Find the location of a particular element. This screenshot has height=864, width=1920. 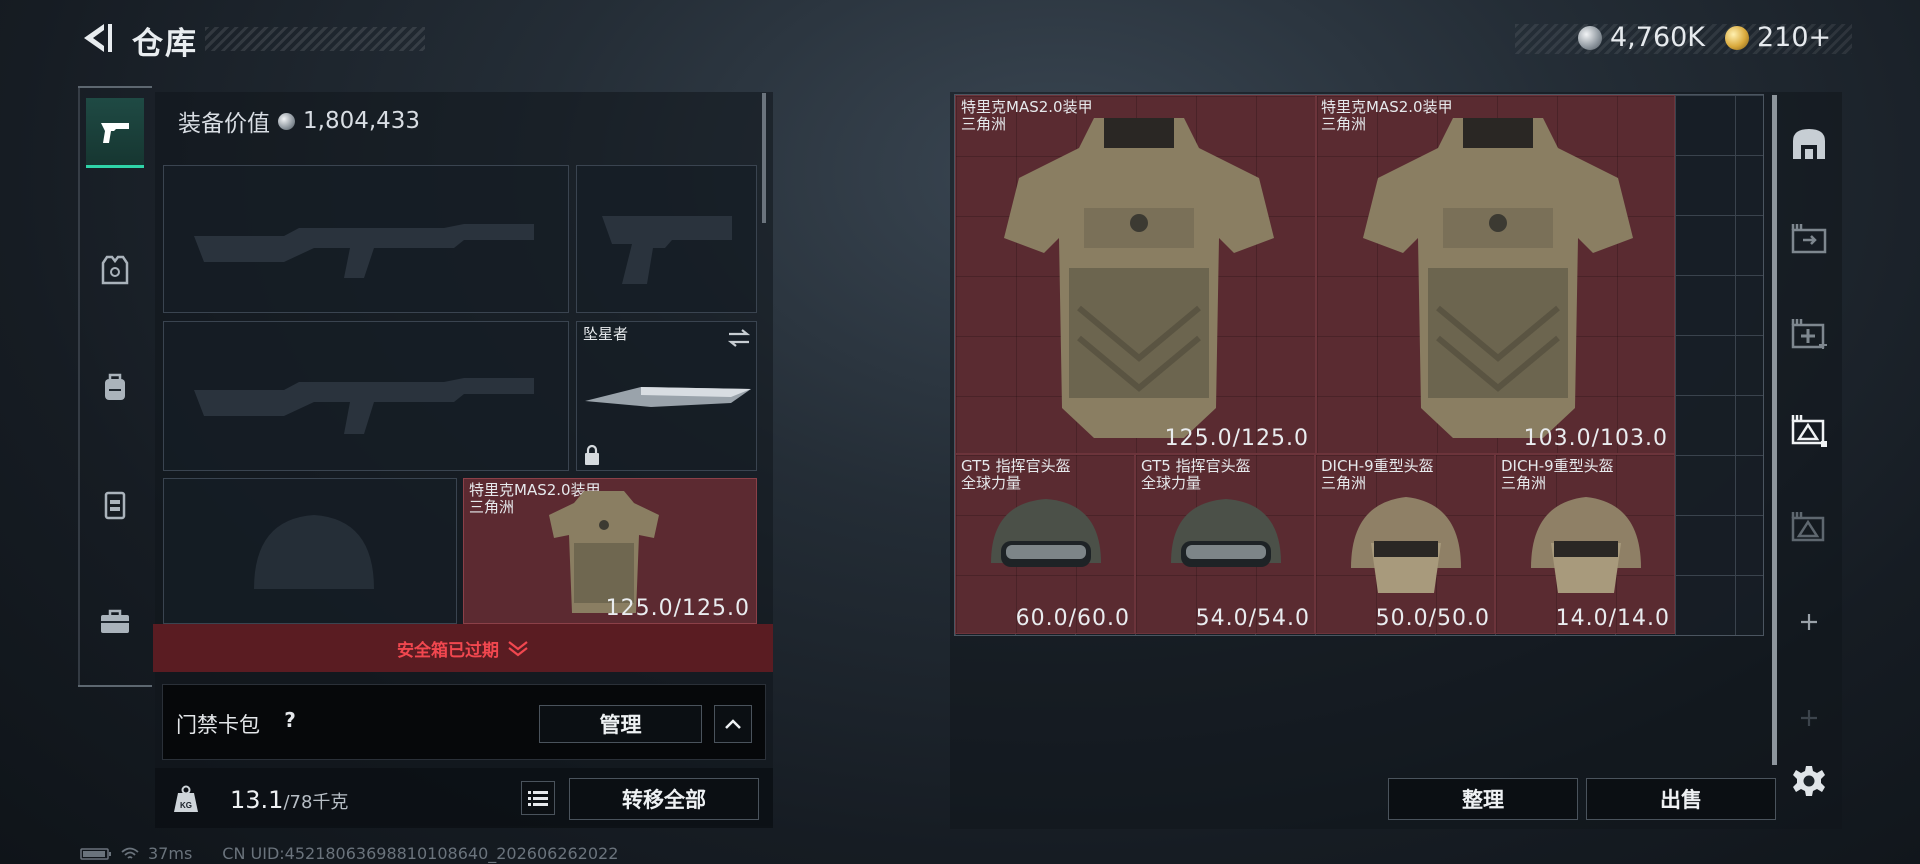

chevron-up-icon is located at coordinates (733, 724).